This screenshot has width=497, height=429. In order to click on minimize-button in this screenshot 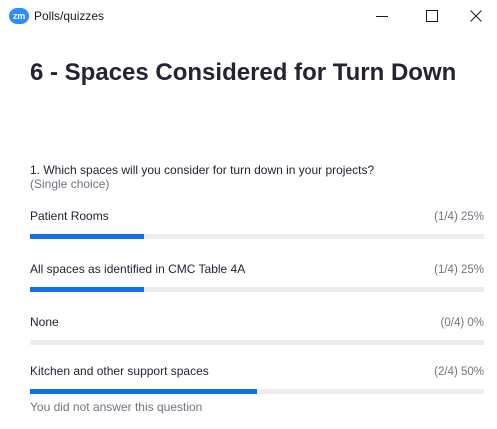, I will do `click(382, 16)`.